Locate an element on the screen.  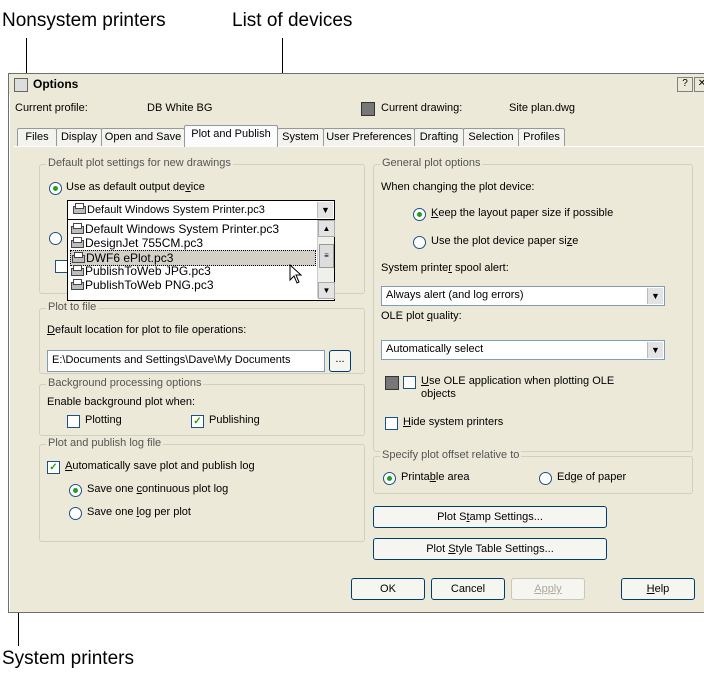
continuous-log-label: Save one continuous plot log is located at coordinates (158, 489).